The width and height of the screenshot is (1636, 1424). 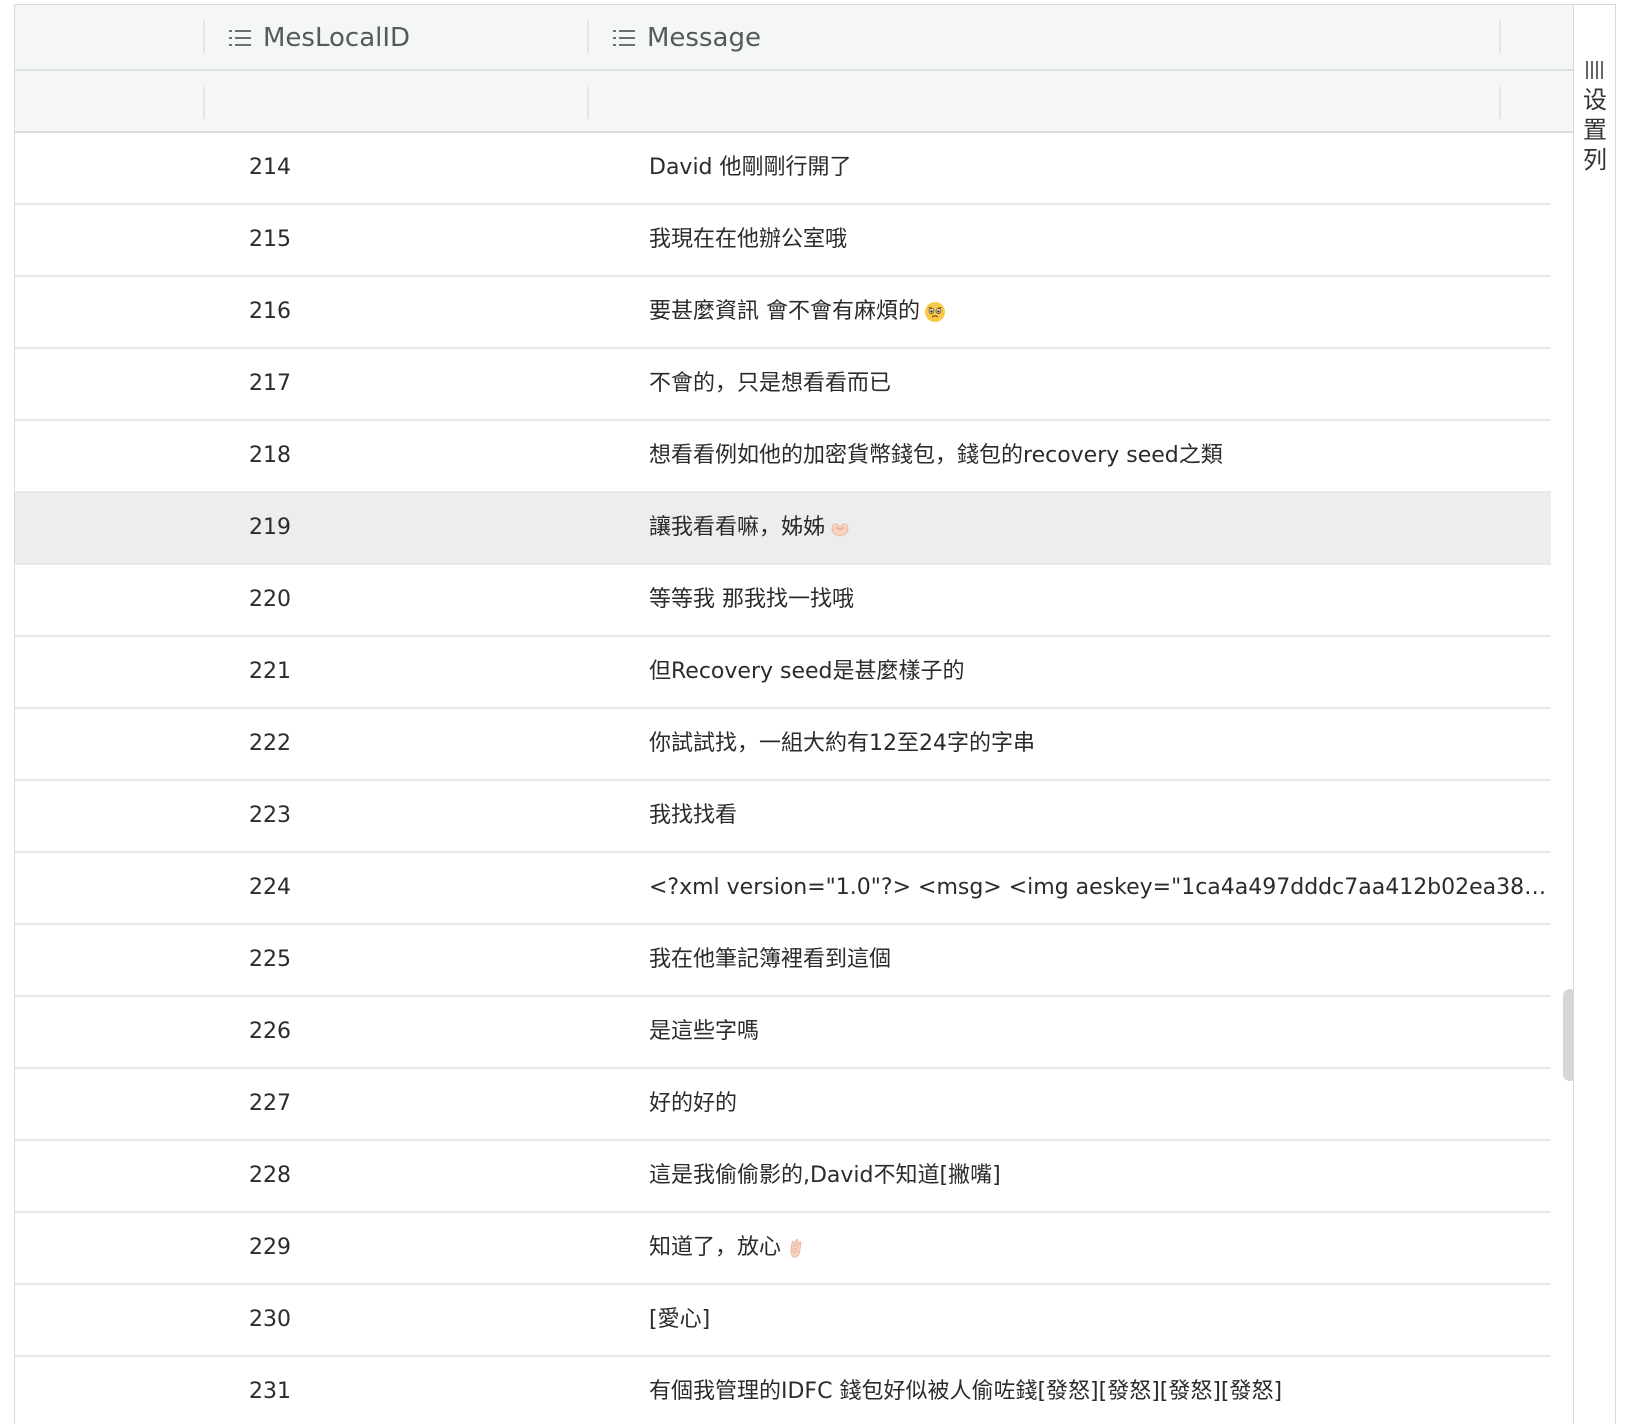 What do you see at coordinates (1099, 528) in the screenshot?
I see `cell-message: 讓我看看嘛，姊姊` at bounding box center [1099, 528].